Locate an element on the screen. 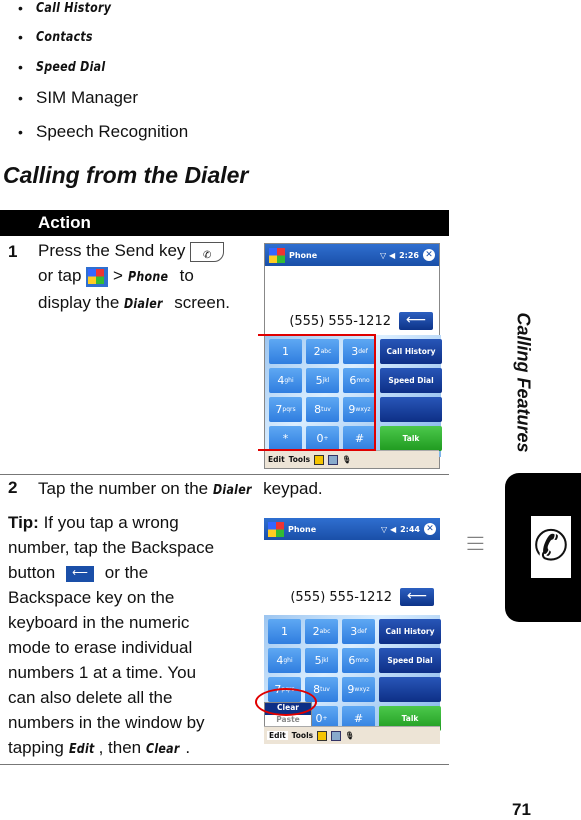 This screenshot has height=820, width=581. list-item: • SIM Manager is located at coordinates (78, 97).